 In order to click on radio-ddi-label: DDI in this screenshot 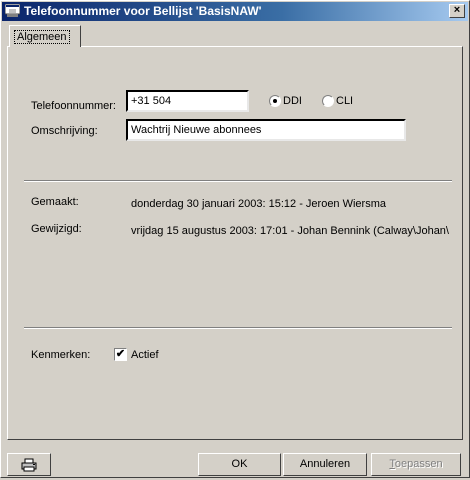, I will do `click(292, 101)`.